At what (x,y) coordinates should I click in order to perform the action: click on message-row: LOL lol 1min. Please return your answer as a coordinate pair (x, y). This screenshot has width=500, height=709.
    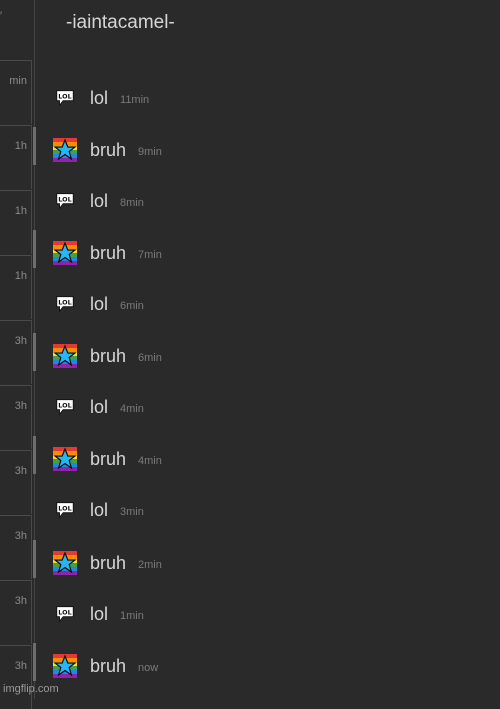
    Looking at the image, I should click on (98, 614).